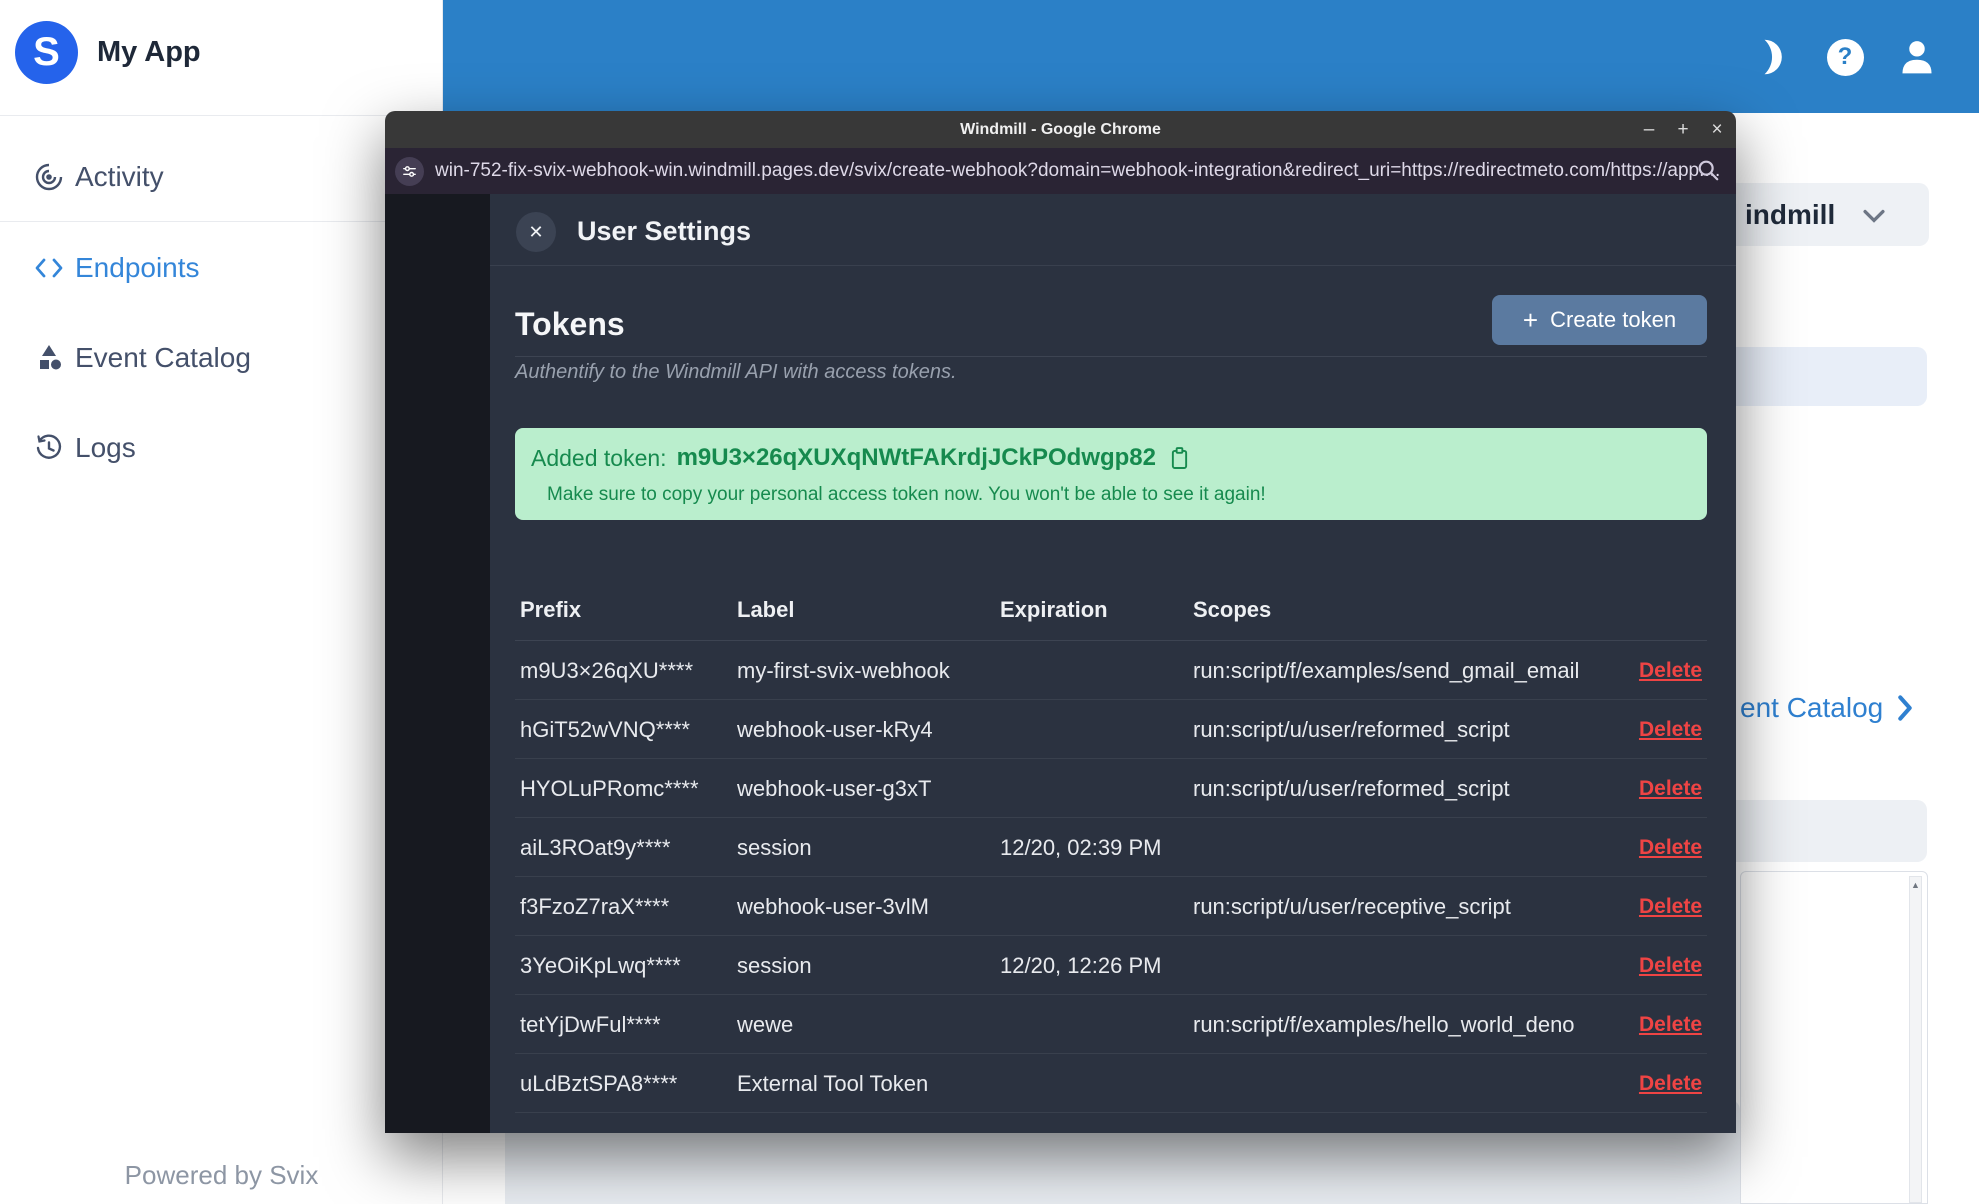 The image size is (1979, 1204). Describe the element at coordinates (1915, 1039) in the screenshot. I see `scrollbar: ▲` at that location.